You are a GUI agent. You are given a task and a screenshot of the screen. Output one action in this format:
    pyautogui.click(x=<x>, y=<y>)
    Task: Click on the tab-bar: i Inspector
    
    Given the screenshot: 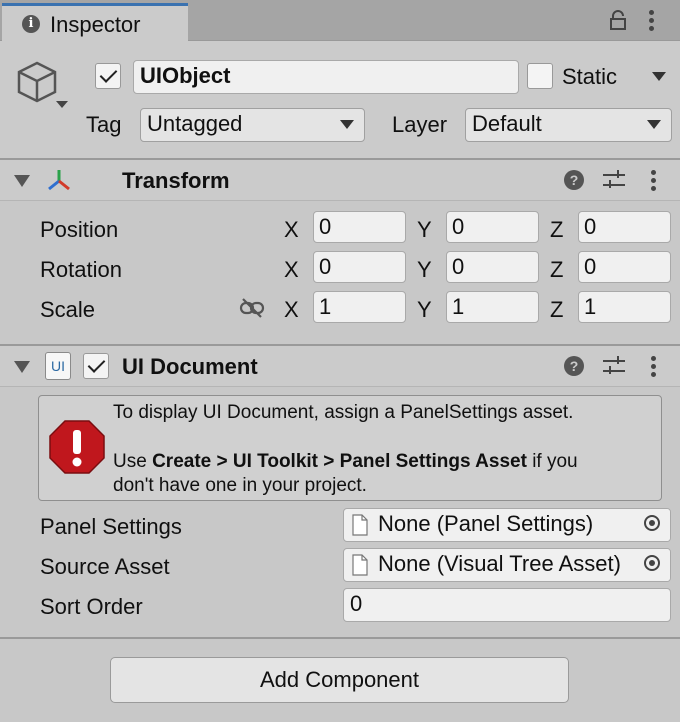 What is the action you would take?
    pyautogui.click(x=340, y=20)
    